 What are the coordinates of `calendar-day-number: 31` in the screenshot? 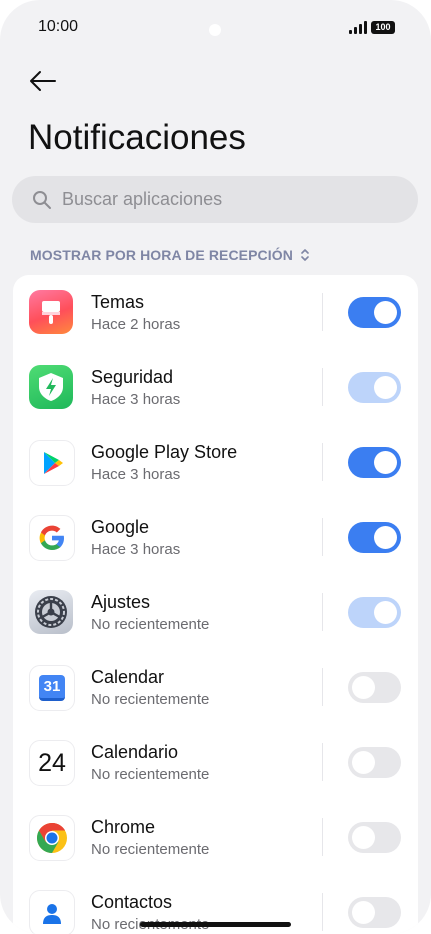 It's located at (52, 688).